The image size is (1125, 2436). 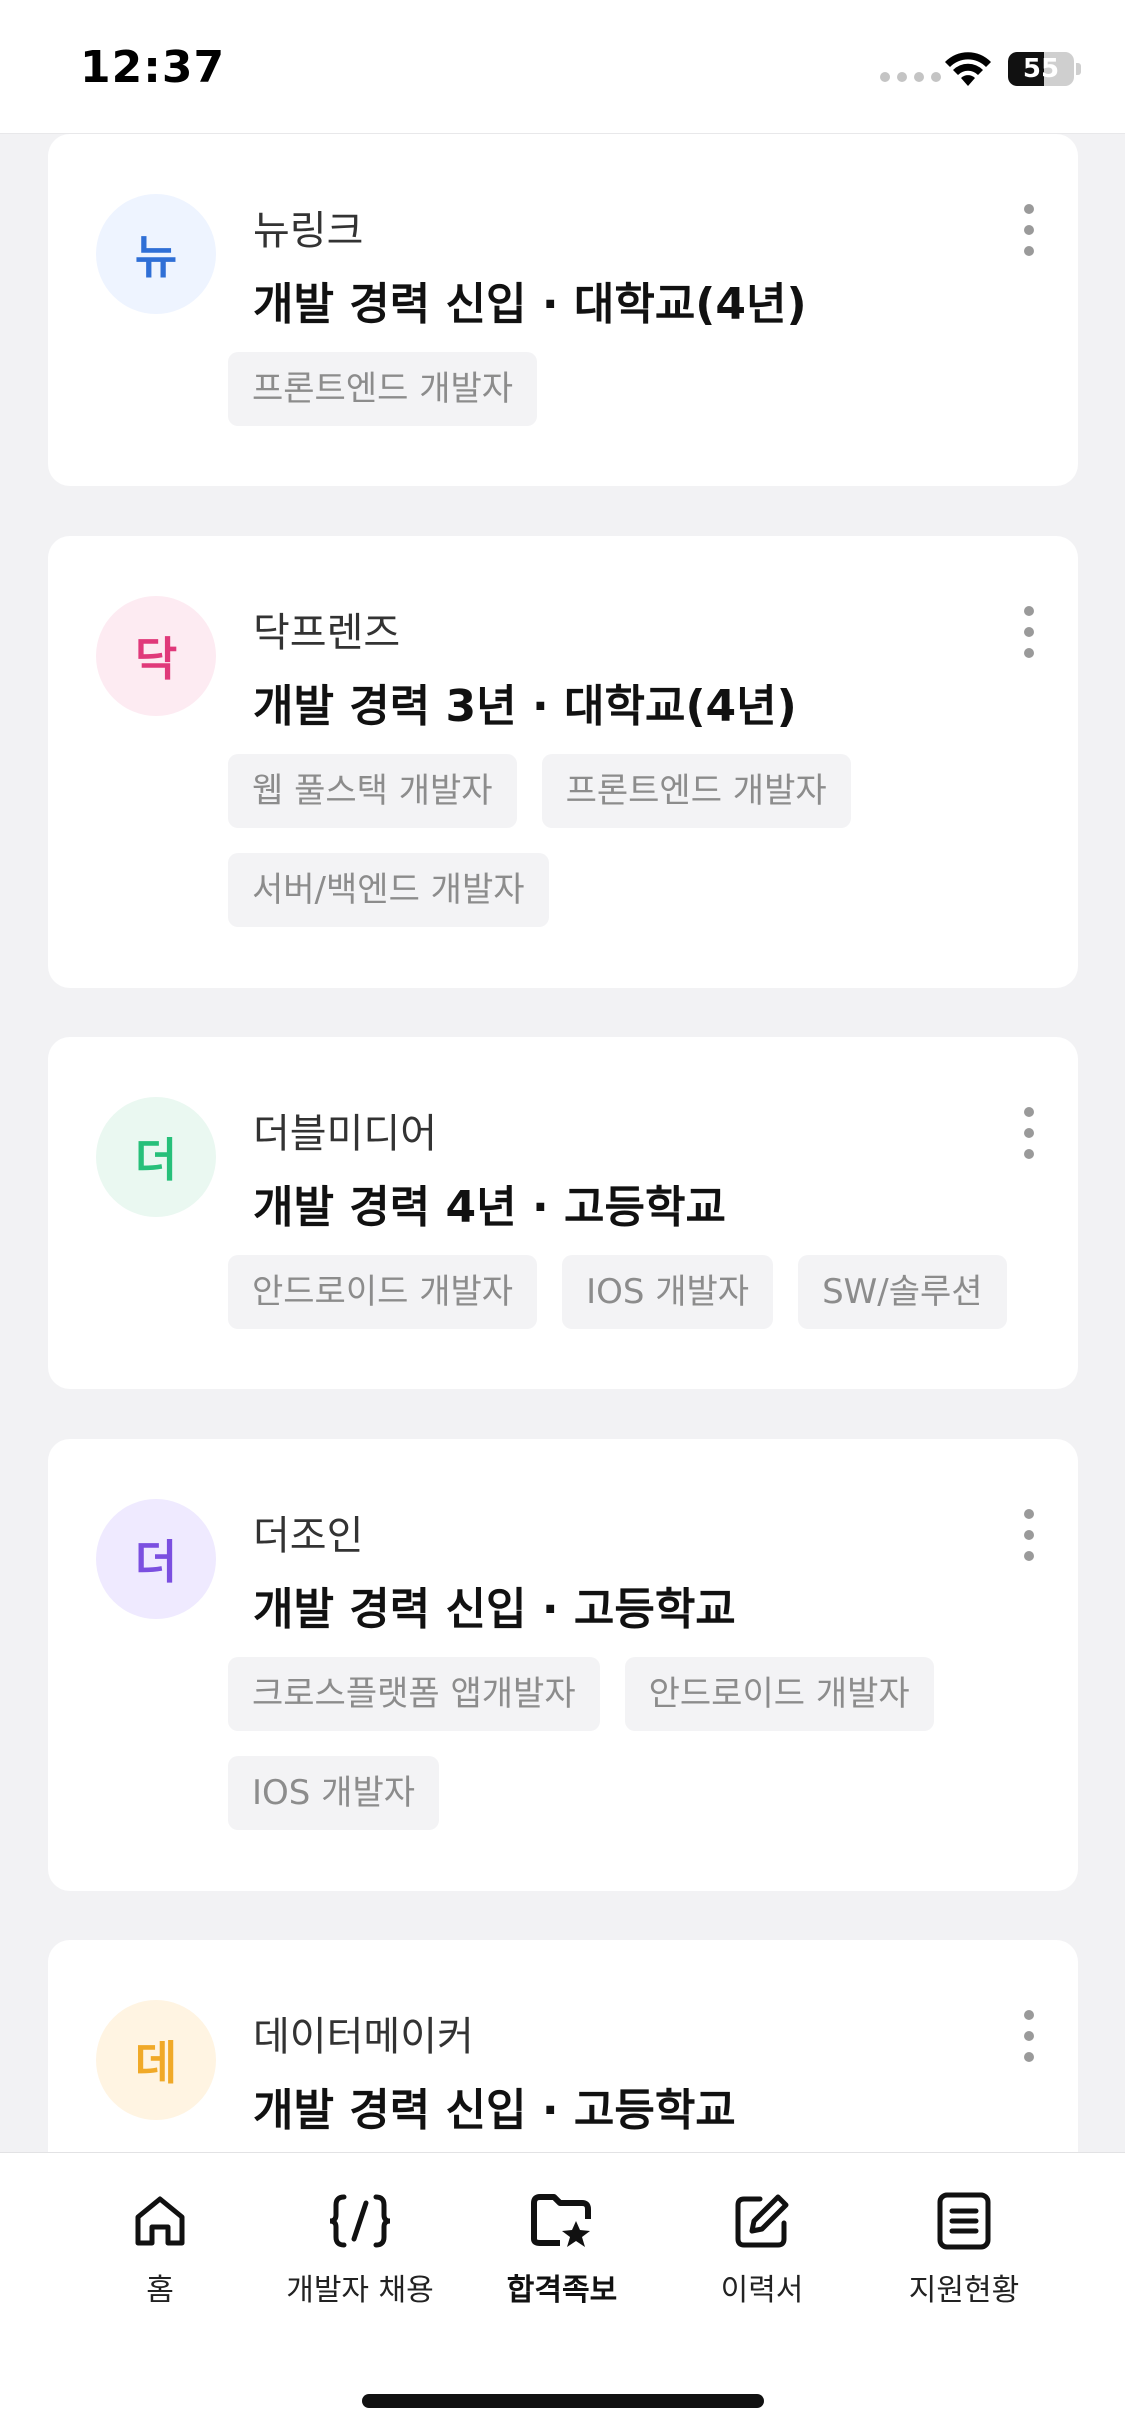 What do you see at coordinates (160, 2221) in the screenshot?
I see `home-icon` at bounding box center [160, 2221].